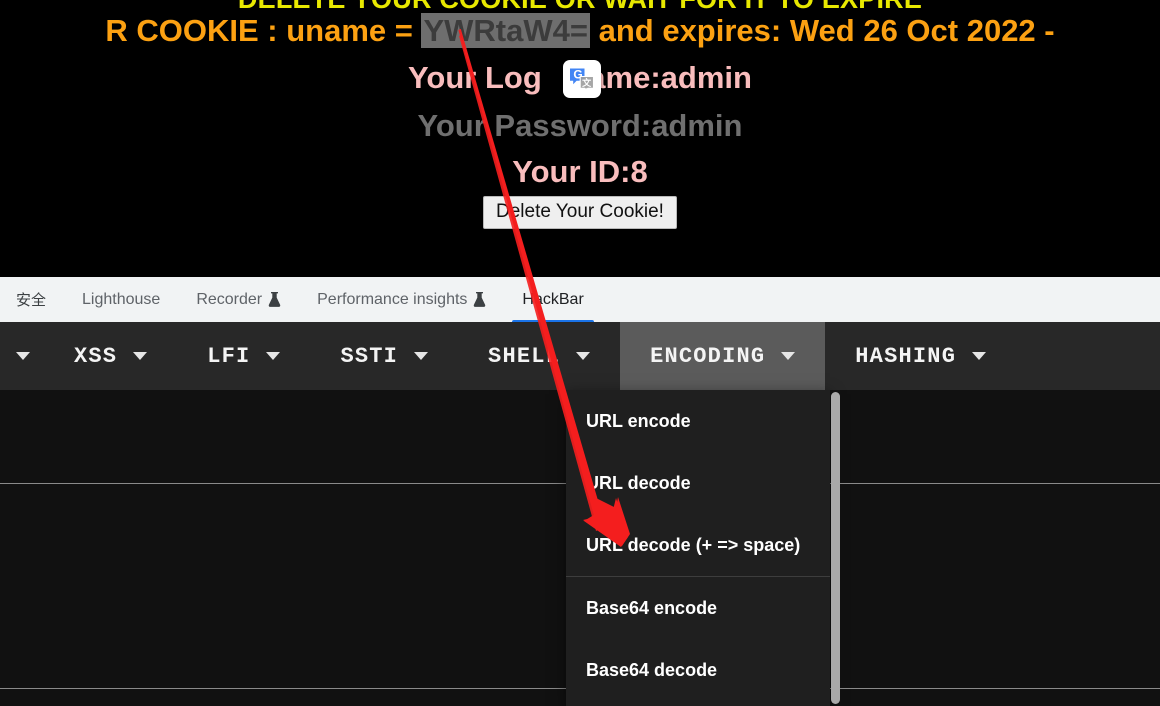 The height and width of the screenshot is (706, 1160). I want to click on hackbar-menu-lfi: LFI, so click(243, 356).